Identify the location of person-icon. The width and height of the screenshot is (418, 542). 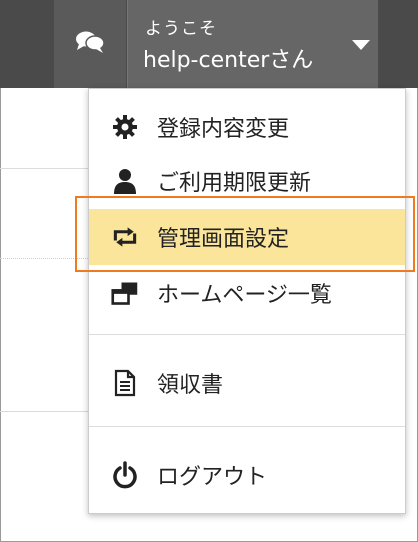
(125, 181).